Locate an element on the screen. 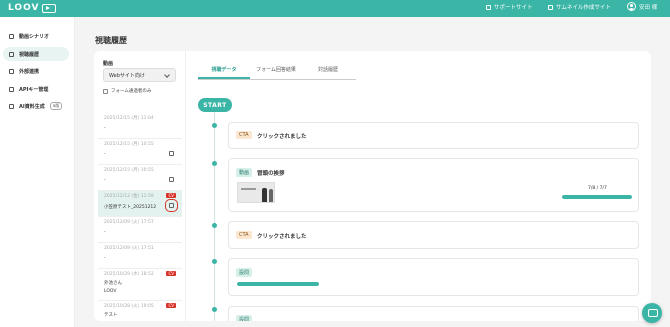  form-only-filter: フォーム通過者のみ is located at coordinates (127, 91).